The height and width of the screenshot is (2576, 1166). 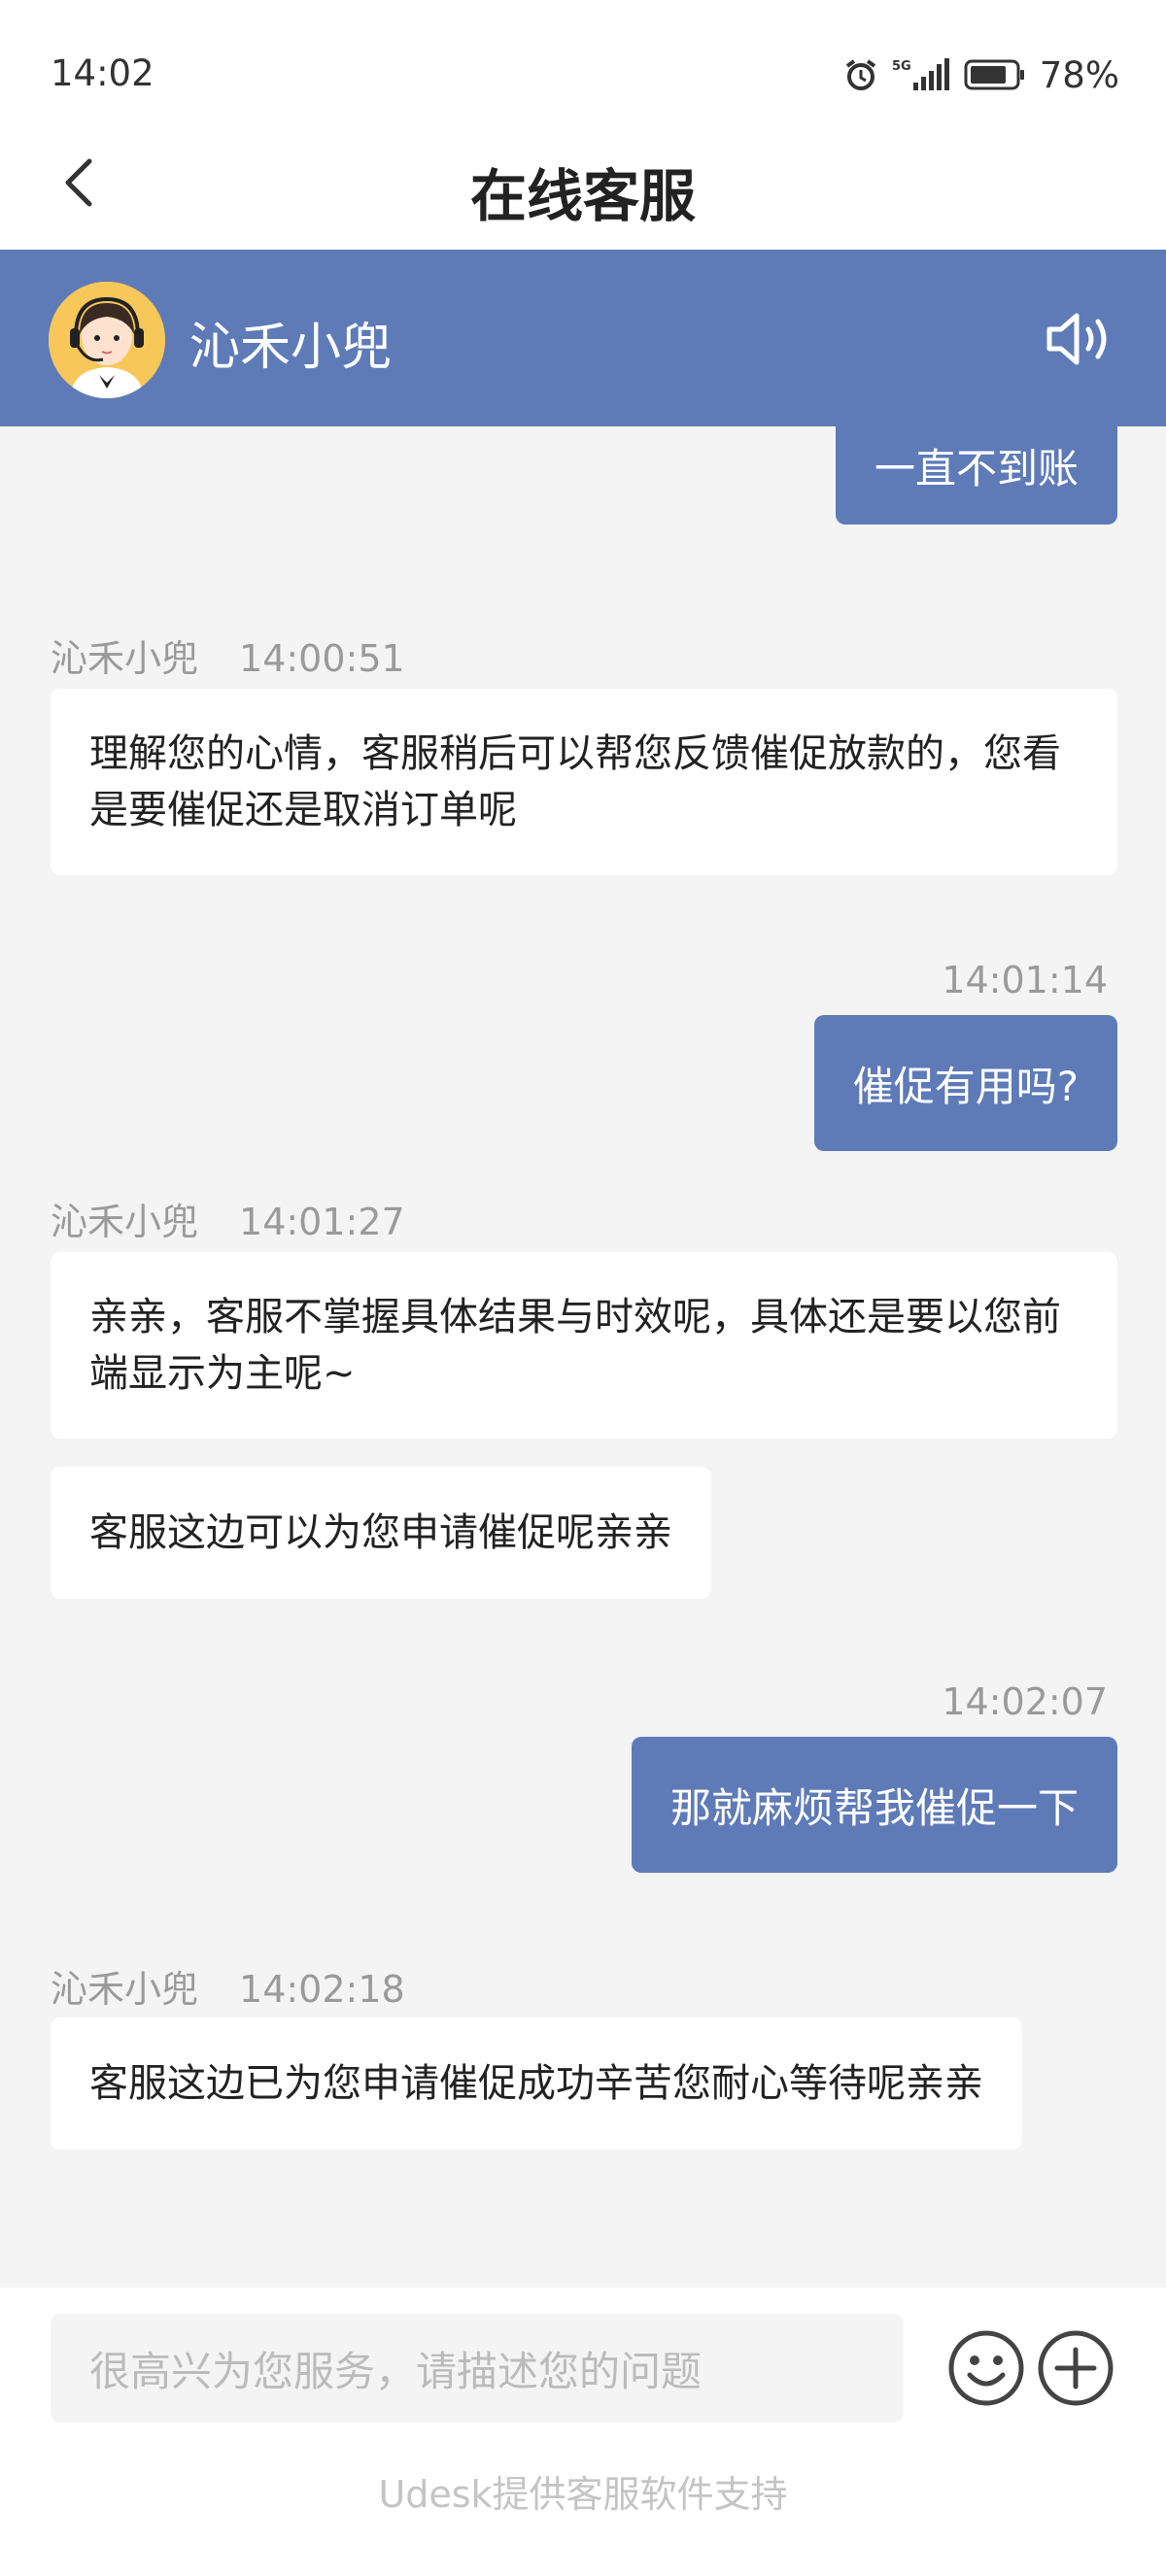 I want to click on message-time: 14:00:51, so click(x=322, y=658).